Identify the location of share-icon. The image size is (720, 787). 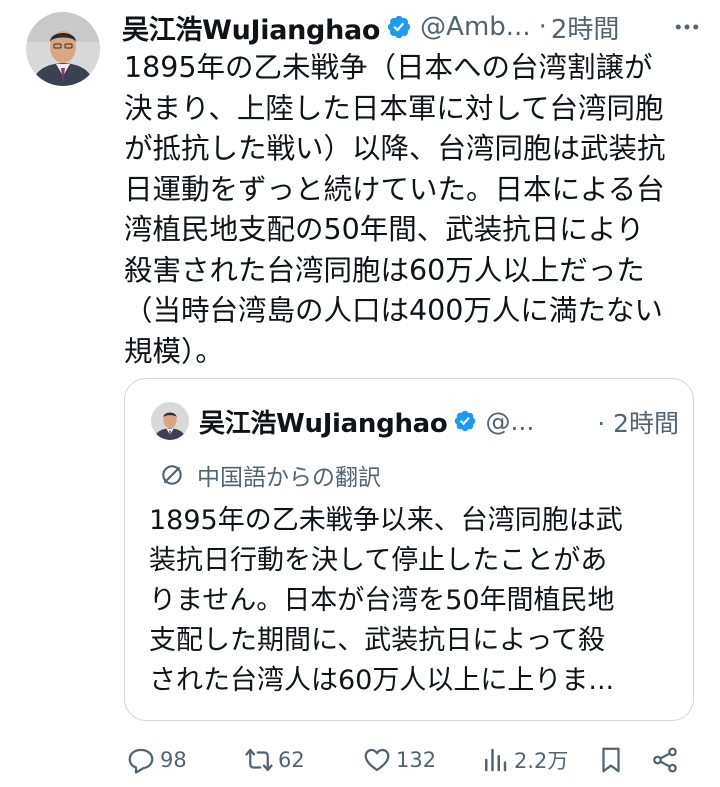
(665, 760).